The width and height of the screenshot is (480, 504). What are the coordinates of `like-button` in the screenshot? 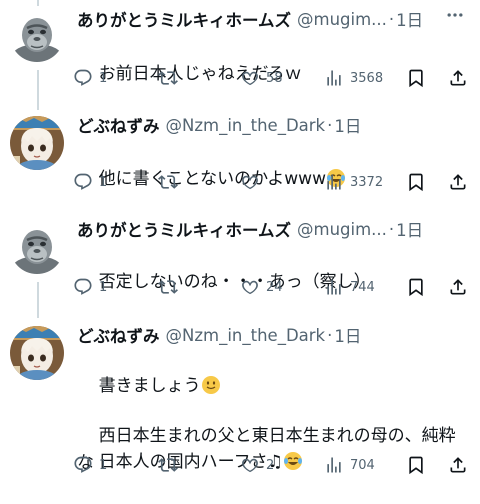 It's located at (253, 182).